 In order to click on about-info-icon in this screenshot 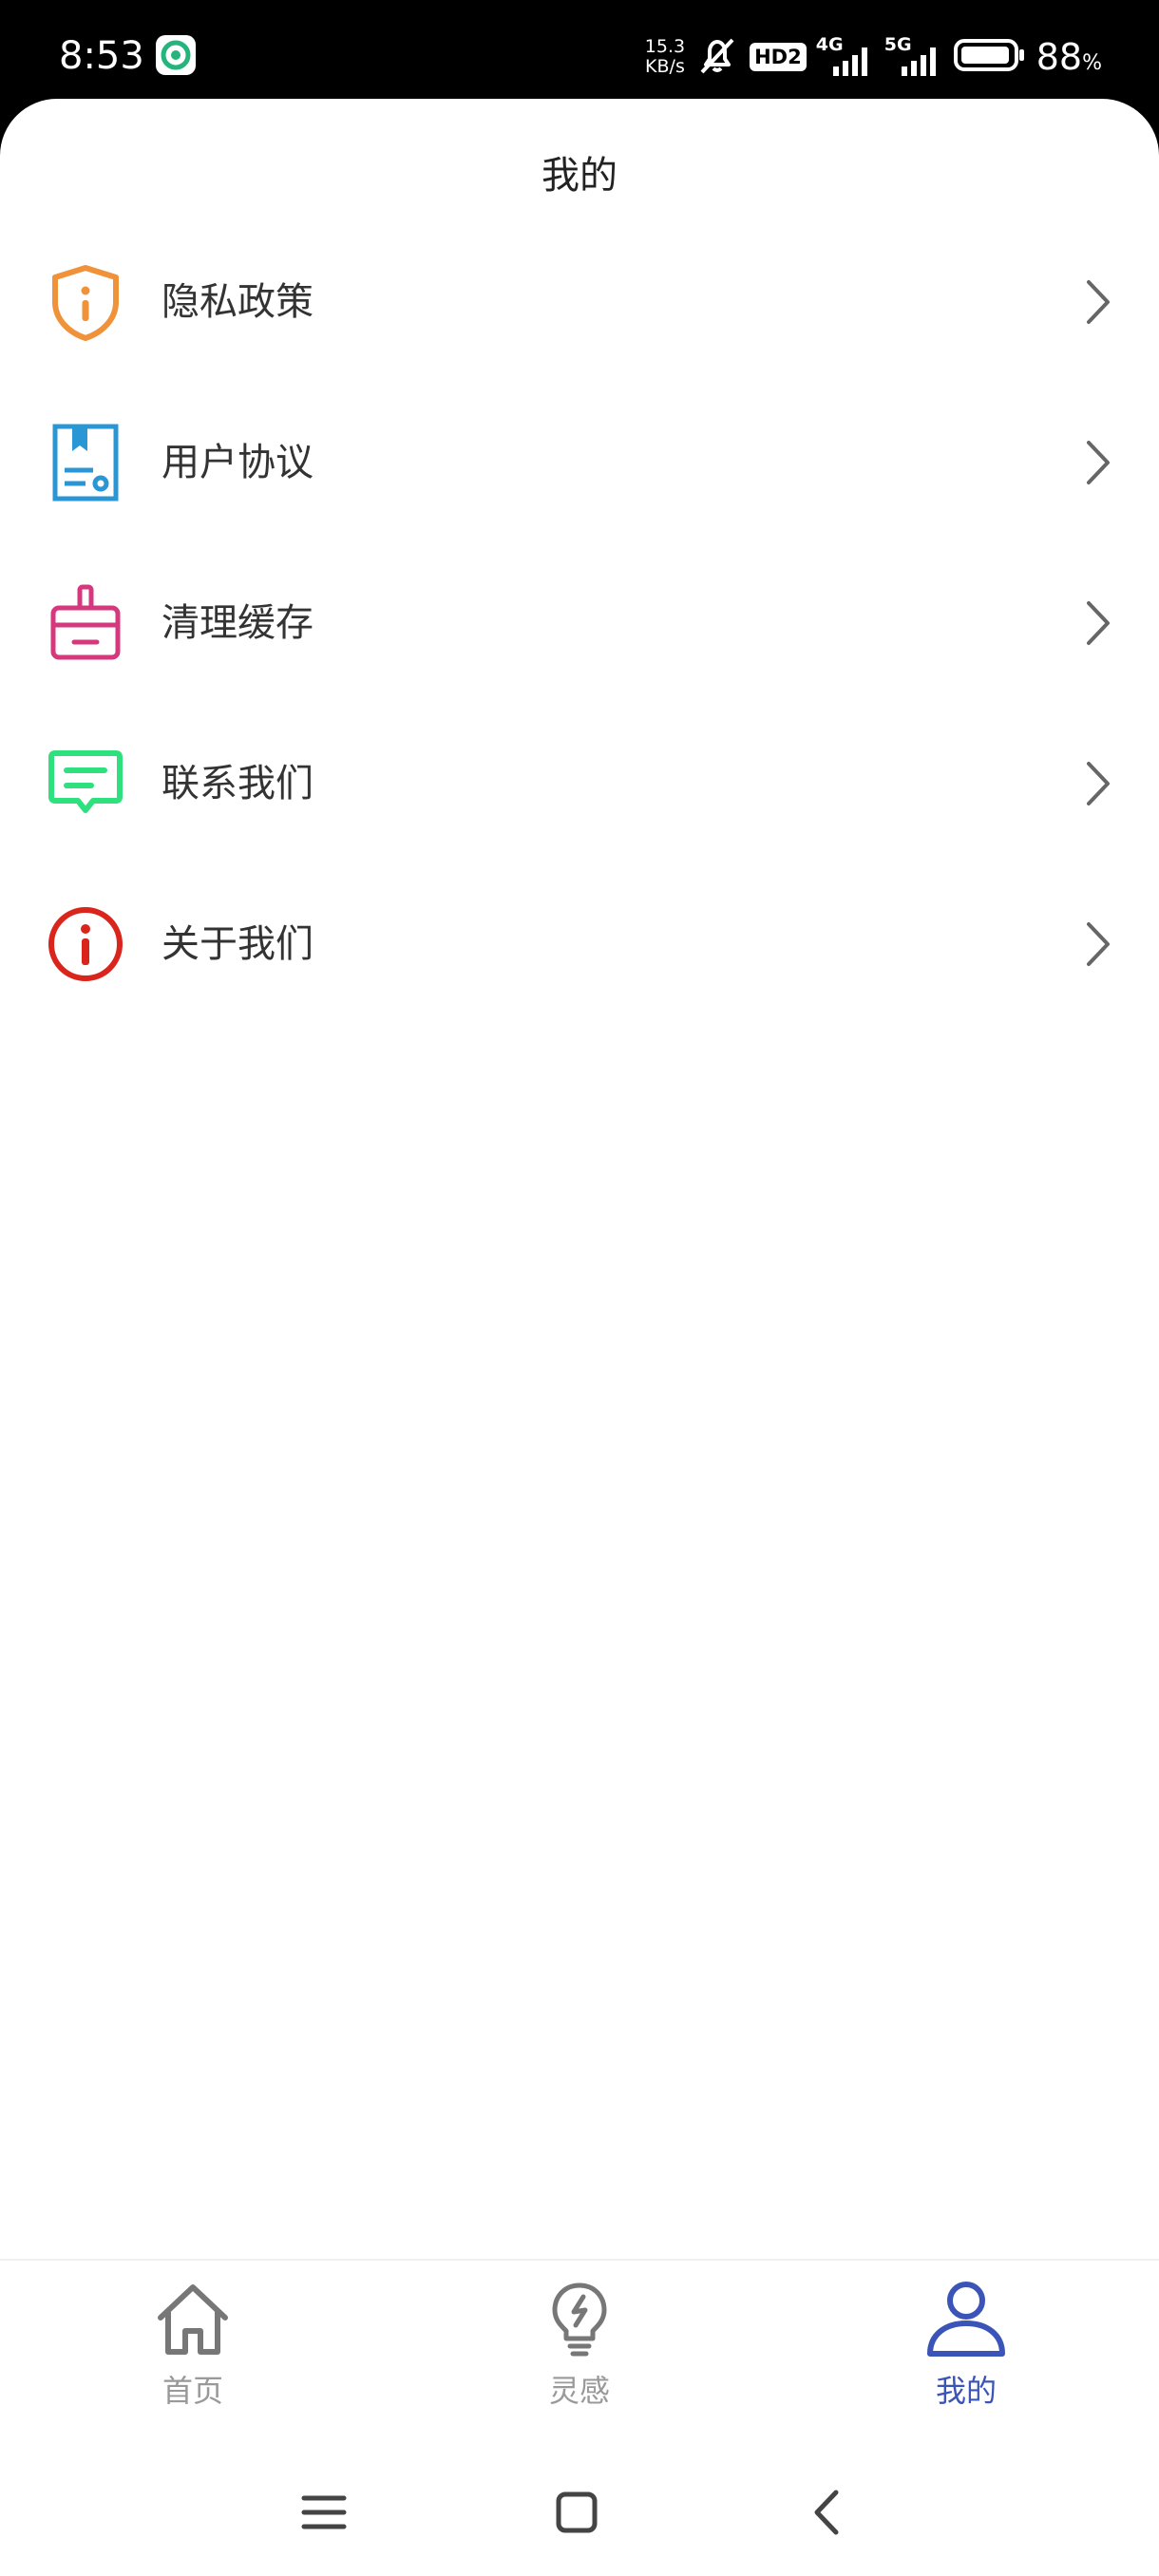, I will do `click(85, 944)`.